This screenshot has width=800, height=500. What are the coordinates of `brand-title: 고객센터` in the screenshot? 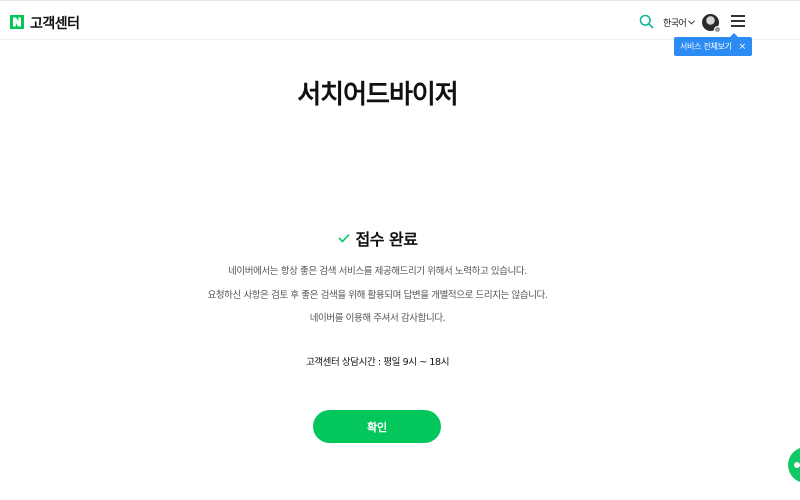 It's located at (55, 23).